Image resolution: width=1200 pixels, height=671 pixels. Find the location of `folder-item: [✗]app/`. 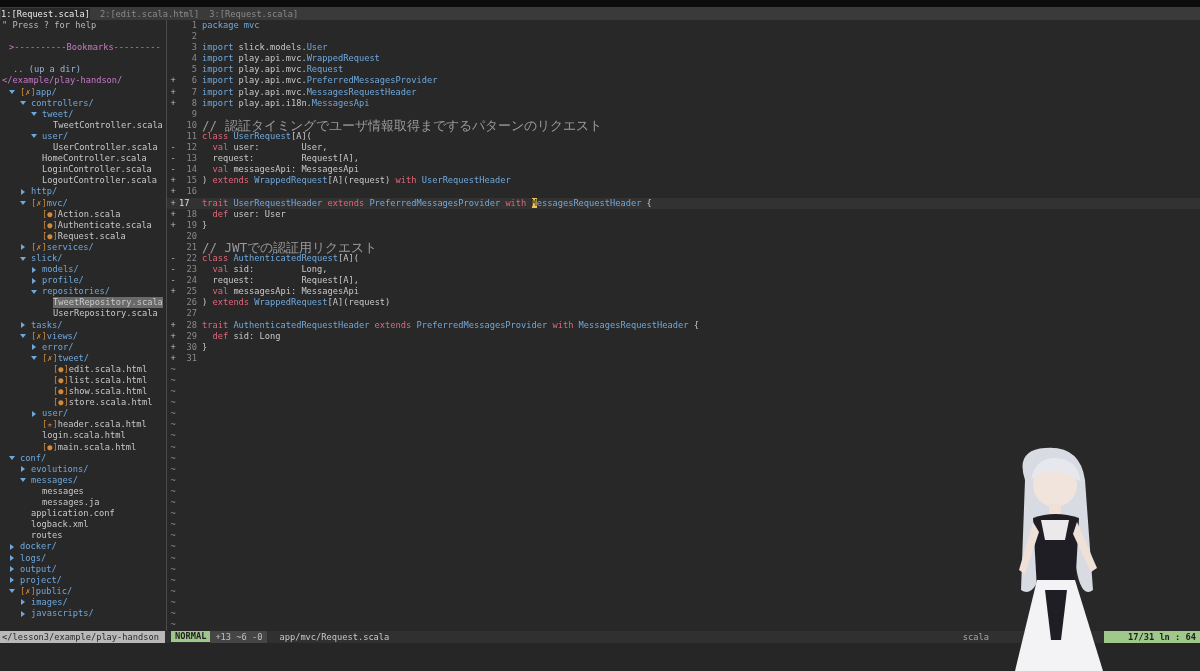

folder-item: [✗]app/ is located at coordinates (38, 92).